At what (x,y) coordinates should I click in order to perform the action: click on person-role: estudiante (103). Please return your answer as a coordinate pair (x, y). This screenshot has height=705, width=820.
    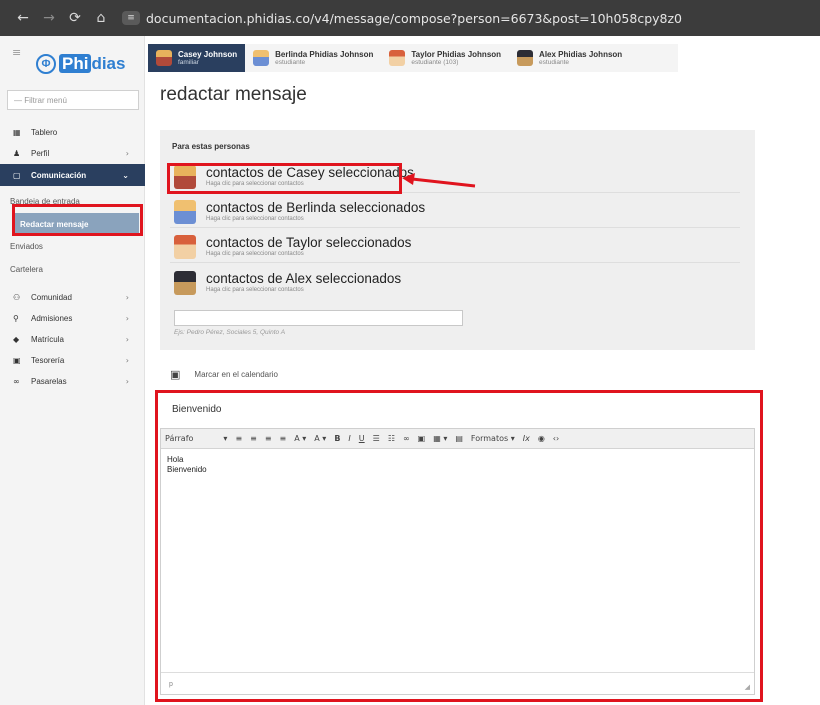
    Looking at the image, I should click on (435, 62).